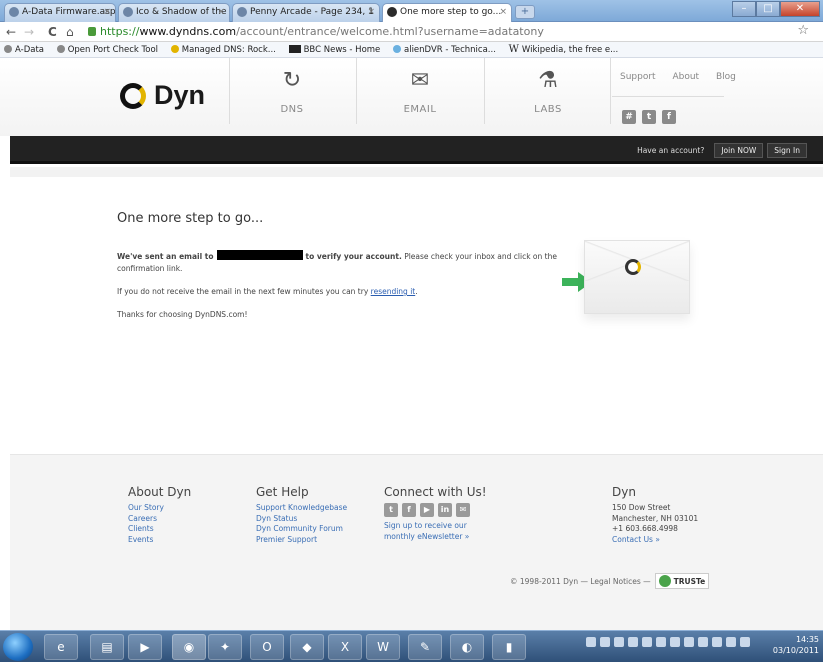  What do you see at coordinates (29, 32) in the screenshot?
I see `forward-button: →` at bounding box center [29, 32].